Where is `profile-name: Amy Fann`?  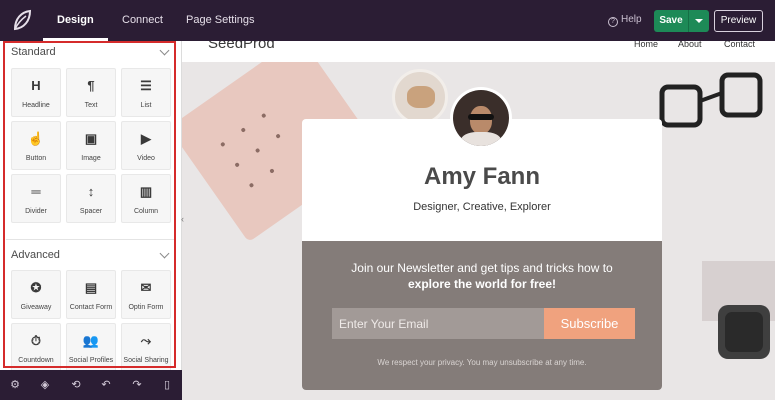
profile-name: Amy Fann is located at coordinates (482, 177).